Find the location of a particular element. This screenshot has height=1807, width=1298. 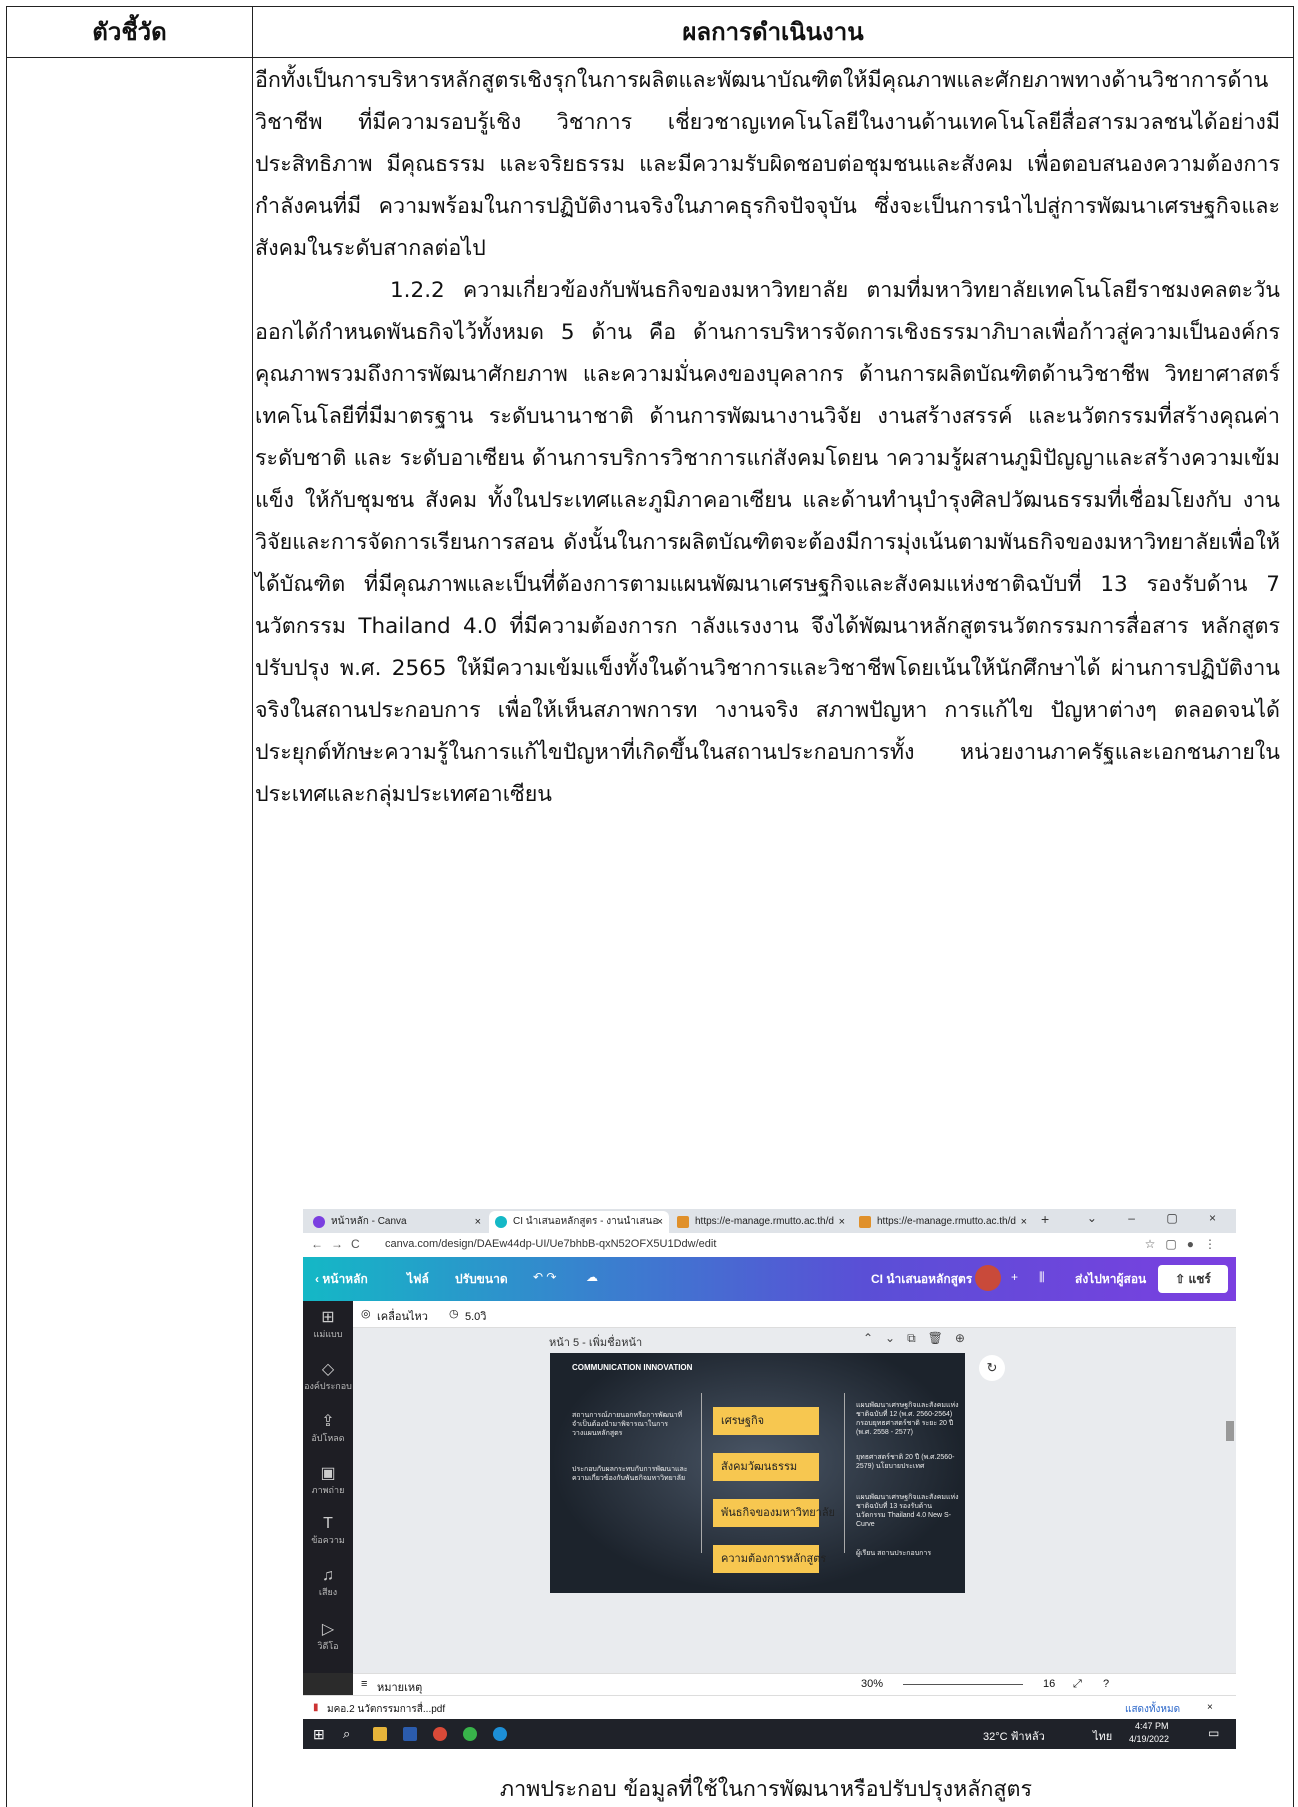

download-file: มคอ.2 นวัตกรรมการสื่...pdf is located at coordinates (386, 1709).